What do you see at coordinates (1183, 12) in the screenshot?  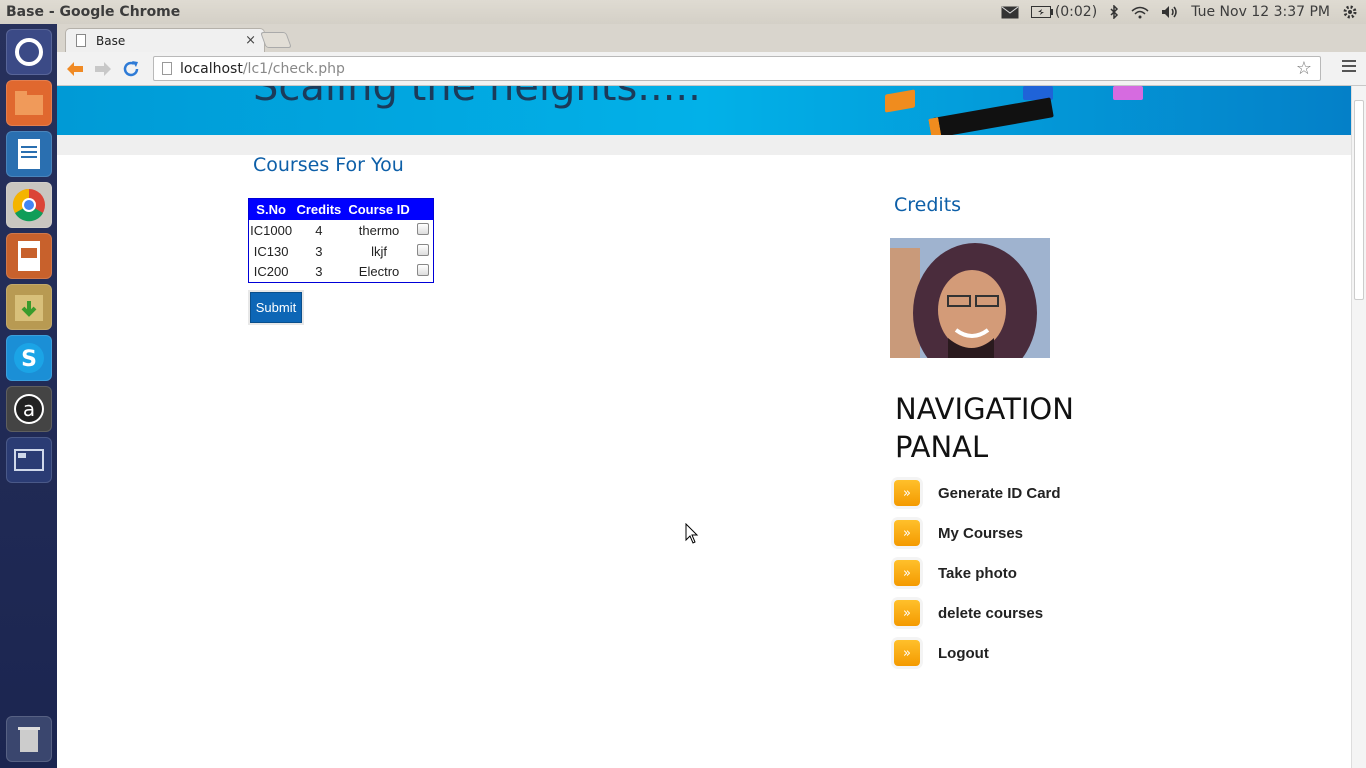 I see `system-tray: (0:02) Tue Nov 12 3:37 PM` at bounding box center [1183, 12].